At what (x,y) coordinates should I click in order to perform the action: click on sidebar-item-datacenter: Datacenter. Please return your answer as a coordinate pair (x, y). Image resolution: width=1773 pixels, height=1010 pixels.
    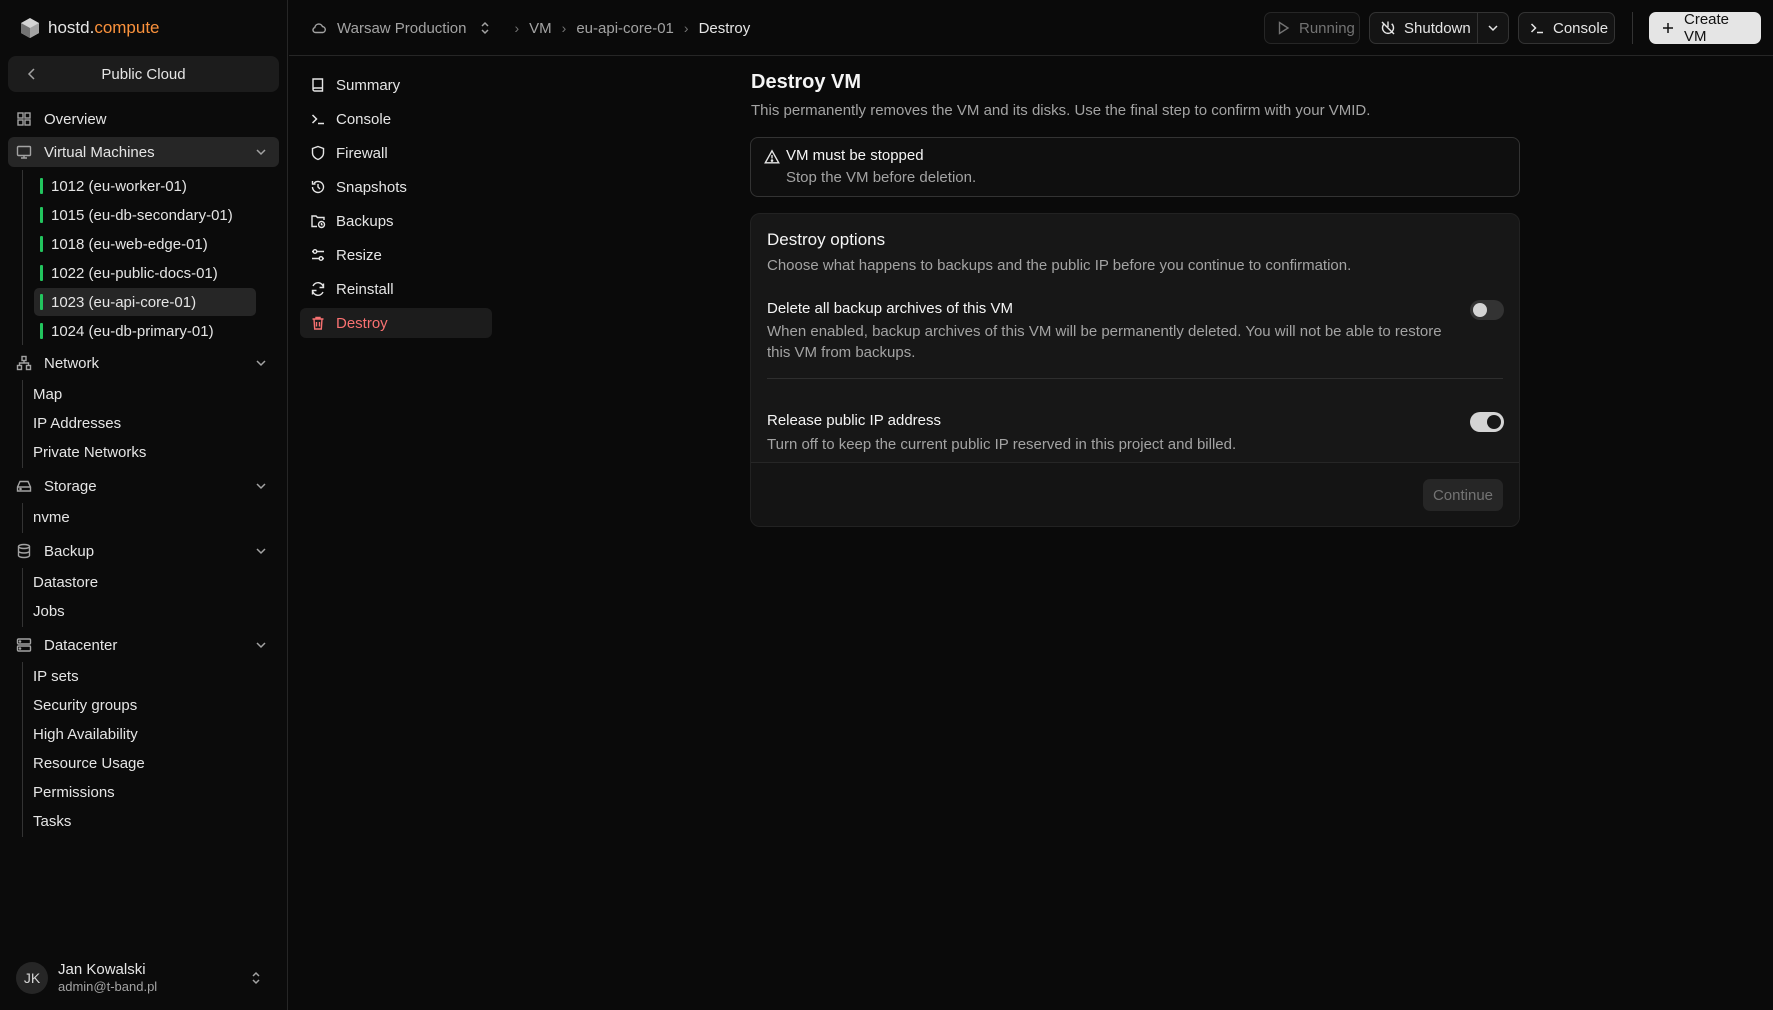
    Looking at the image, I should click on (143, 645).